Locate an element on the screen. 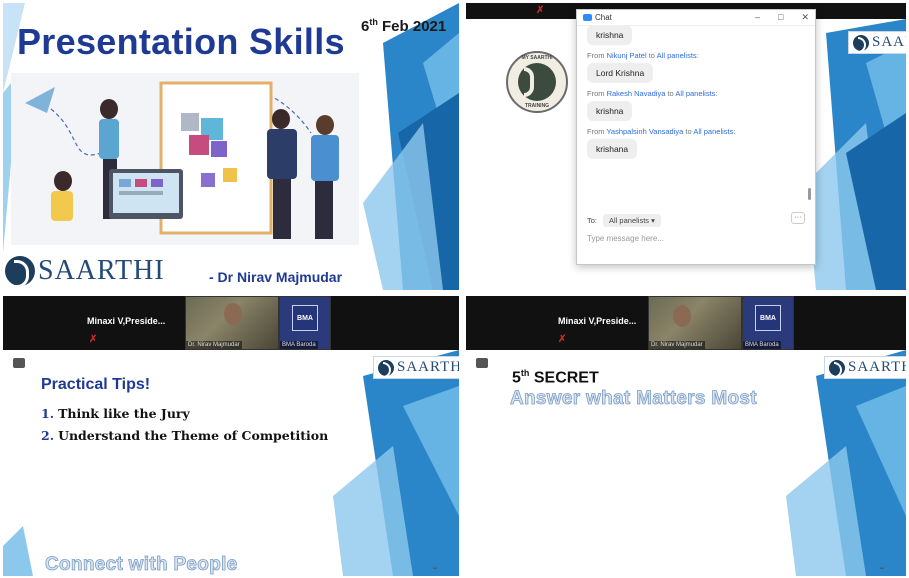 Image resolution: width=909 pixels, height=578 pixels. slide-footer-text: Connect with People is located at coordinates (141, 565).